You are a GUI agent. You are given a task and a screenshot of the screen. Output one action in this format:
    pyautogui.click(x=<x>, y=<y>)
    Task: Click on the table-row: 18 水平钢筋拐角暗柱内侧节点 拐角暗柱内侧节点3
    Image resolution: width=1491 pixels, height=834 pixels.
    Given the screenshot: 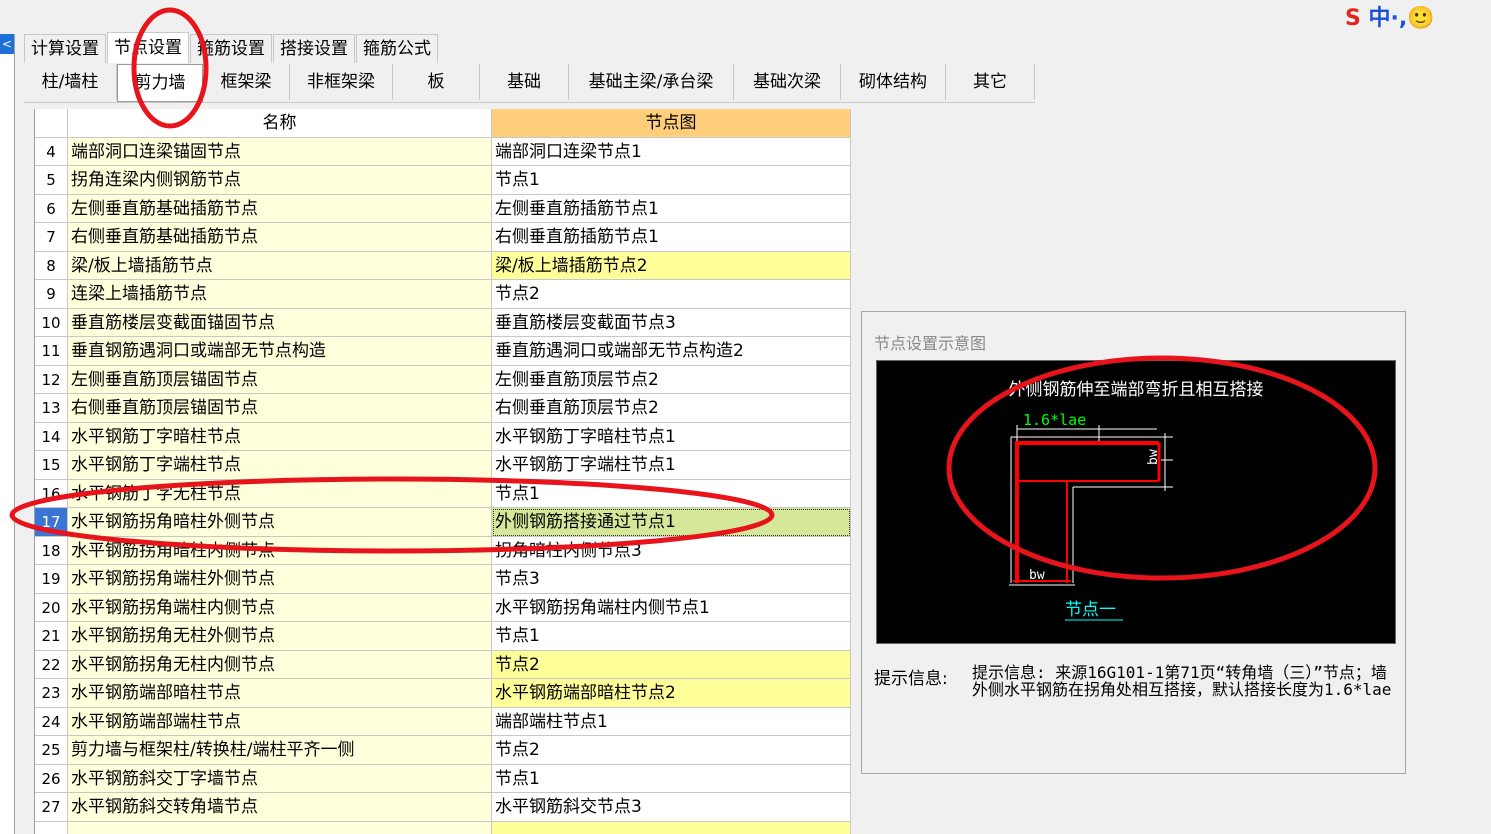 What is the action you would take?
    pyautogui.click(x=443, y=550)
    